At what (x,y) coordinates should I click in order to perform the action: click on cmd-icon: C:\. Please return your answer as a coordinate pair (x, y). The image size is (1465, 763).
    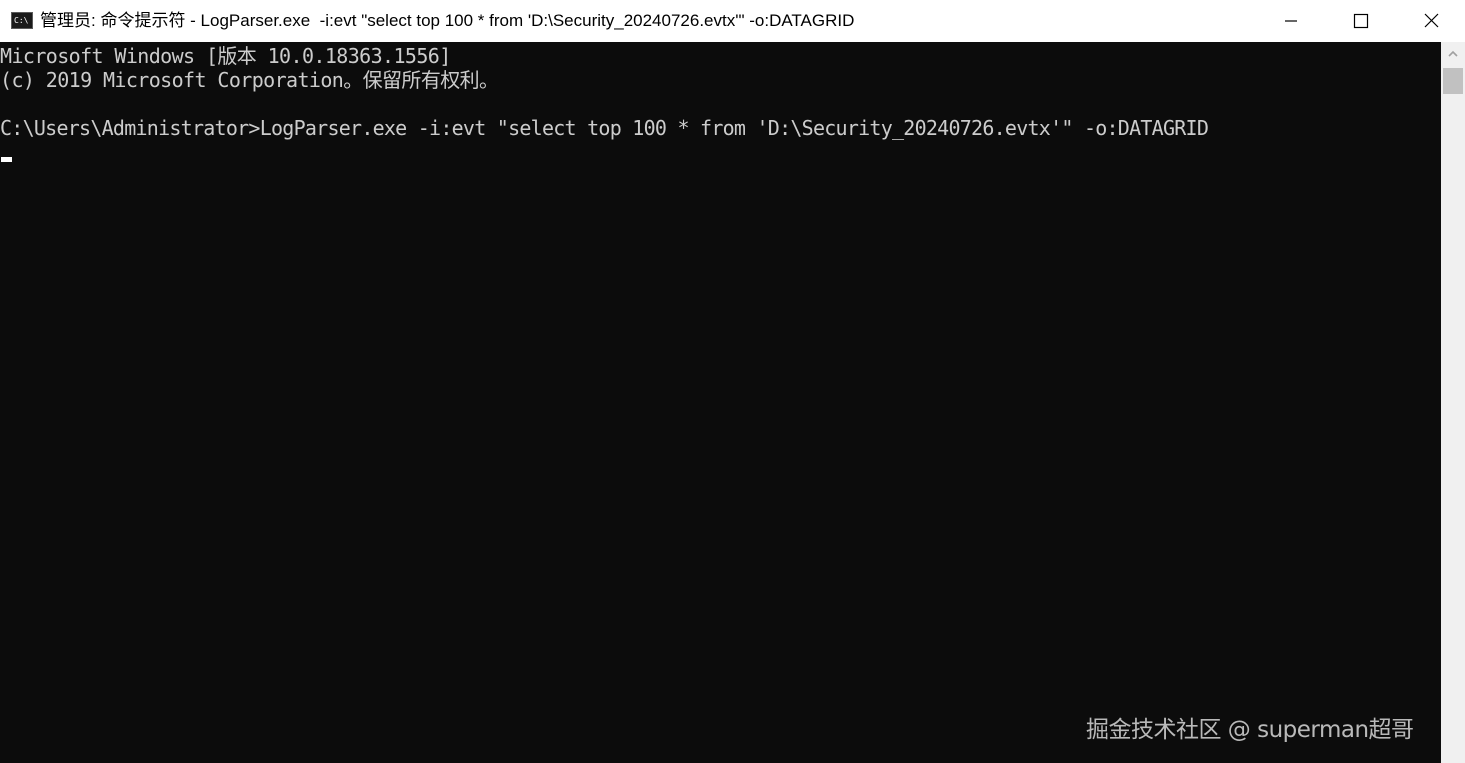
    Looking at the image, I should click on (22, 20).